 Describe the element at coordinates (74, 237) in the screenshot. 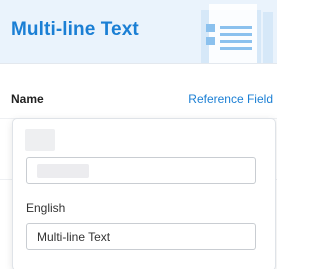

I see `english-translation-value: Multi-line Text` at that location.